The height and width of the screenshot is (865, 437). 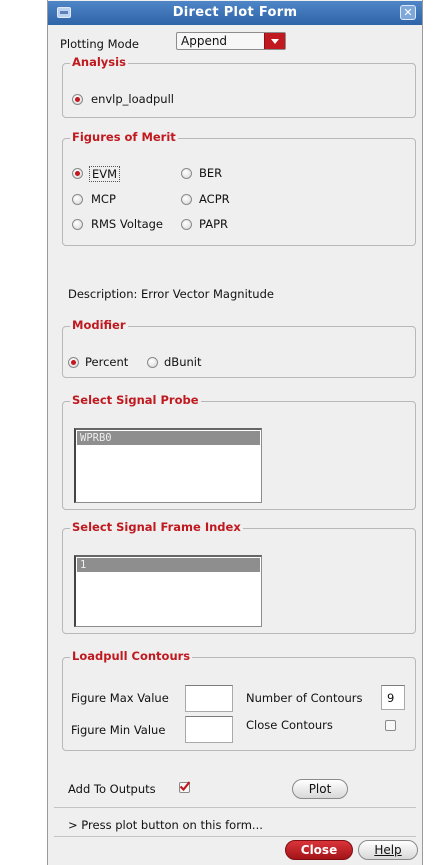 What do you see at coordinates (152, 362) in the screenshot?
I see `modifier-radio-dbunit` at bounding box center [152, 362].